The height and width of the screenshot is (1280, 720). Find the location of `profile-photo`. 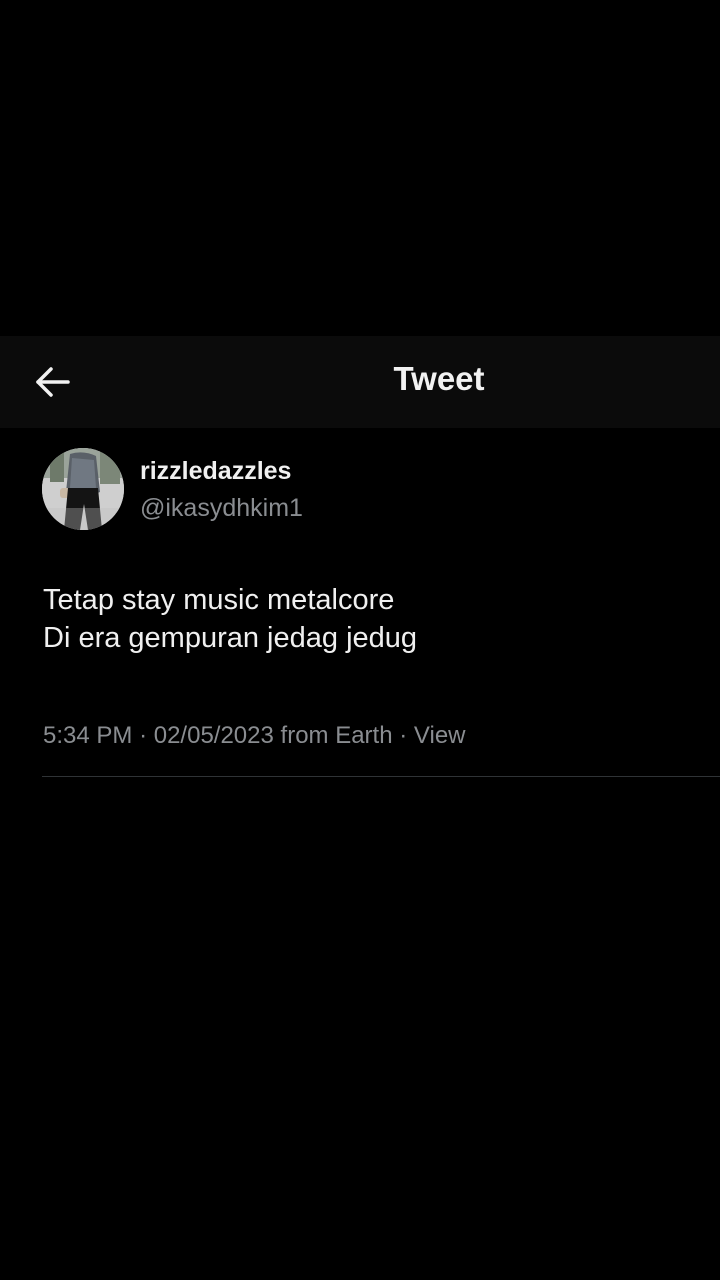

profile-photo is located at coordinates (83, 489).